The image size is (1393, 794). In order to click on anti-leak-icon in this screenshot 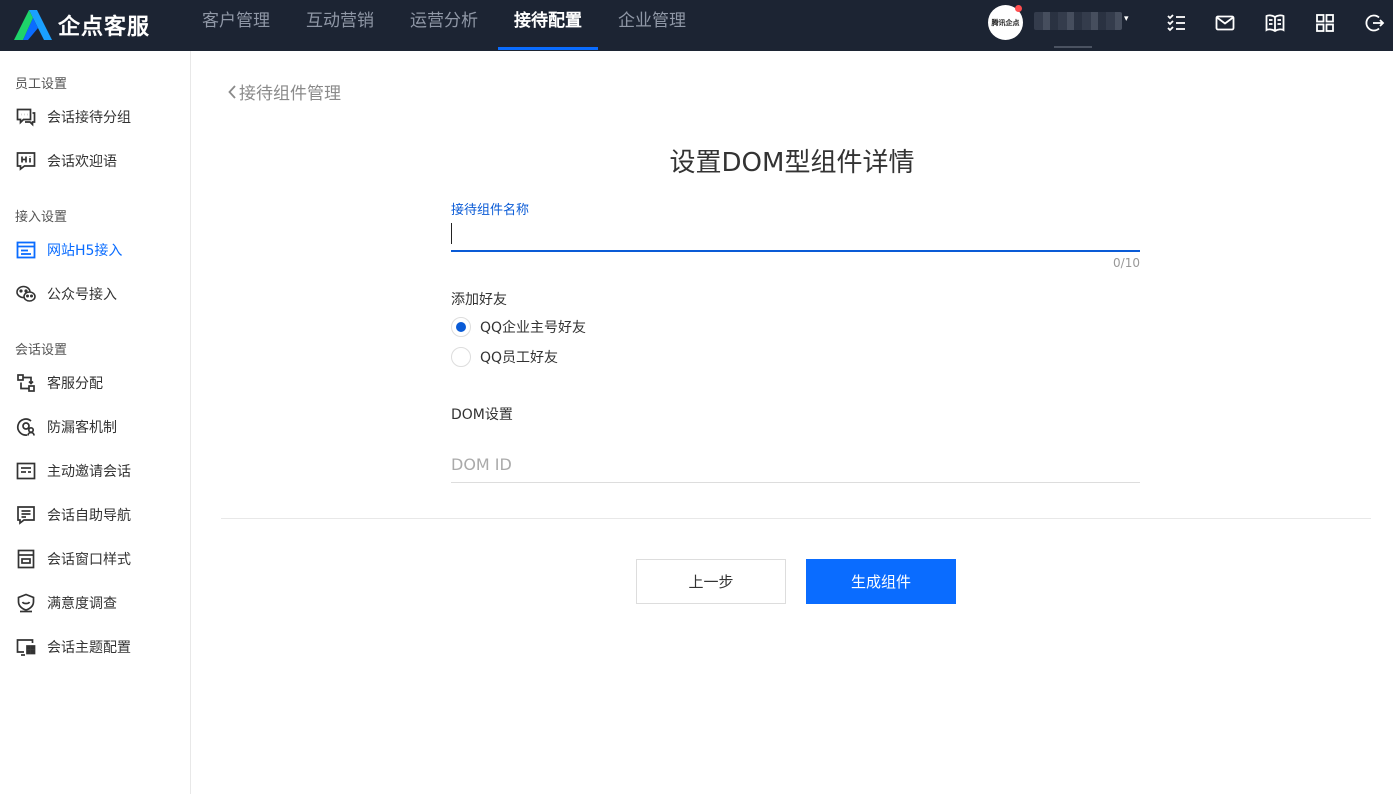, I will do `click(26, 427)`.